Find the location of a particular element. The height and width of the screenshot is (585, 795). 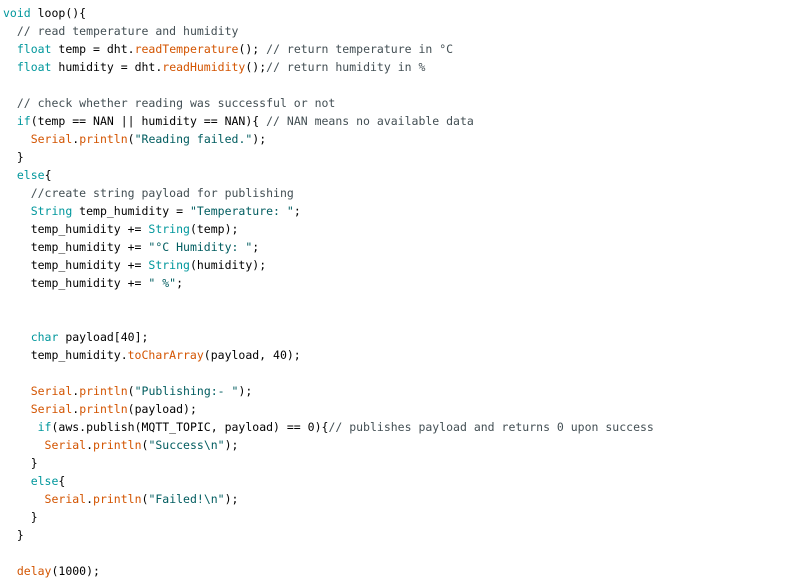

code-comment: // return humidity in % is located at coordinates (346, 67).